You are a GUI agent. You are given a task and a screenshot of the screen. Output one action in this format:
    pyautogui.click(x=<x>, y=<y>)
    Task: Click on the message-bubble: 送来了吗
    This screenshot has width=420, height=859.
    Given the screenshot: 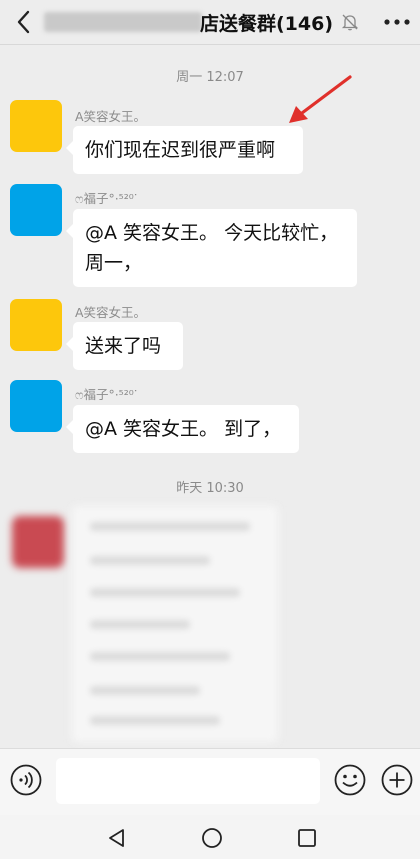 What is the action you would take?
    pyautogui.click(x=124, y=346)
    